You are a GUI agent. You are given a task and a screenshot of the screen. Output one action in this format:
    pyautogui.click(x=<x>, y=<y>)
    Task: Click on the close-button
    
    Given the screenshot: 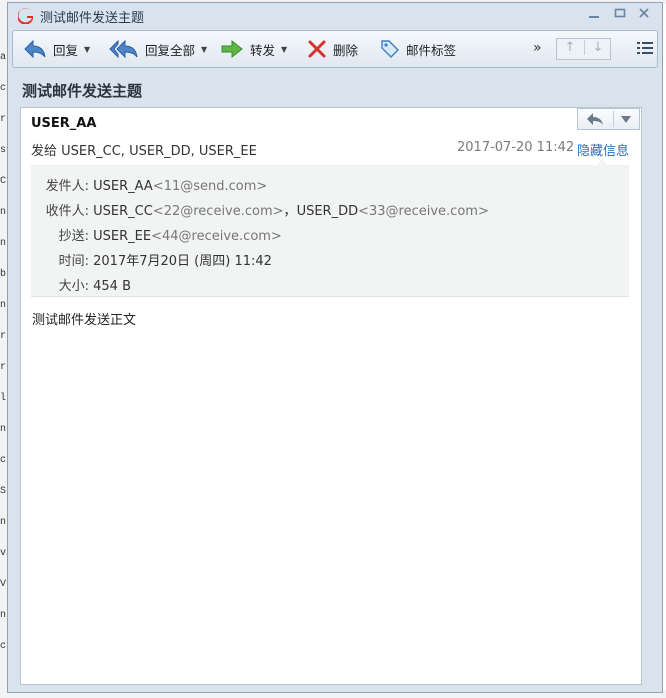 What is the action you would take?
    pyautogui.click(x=644, y=16)
    